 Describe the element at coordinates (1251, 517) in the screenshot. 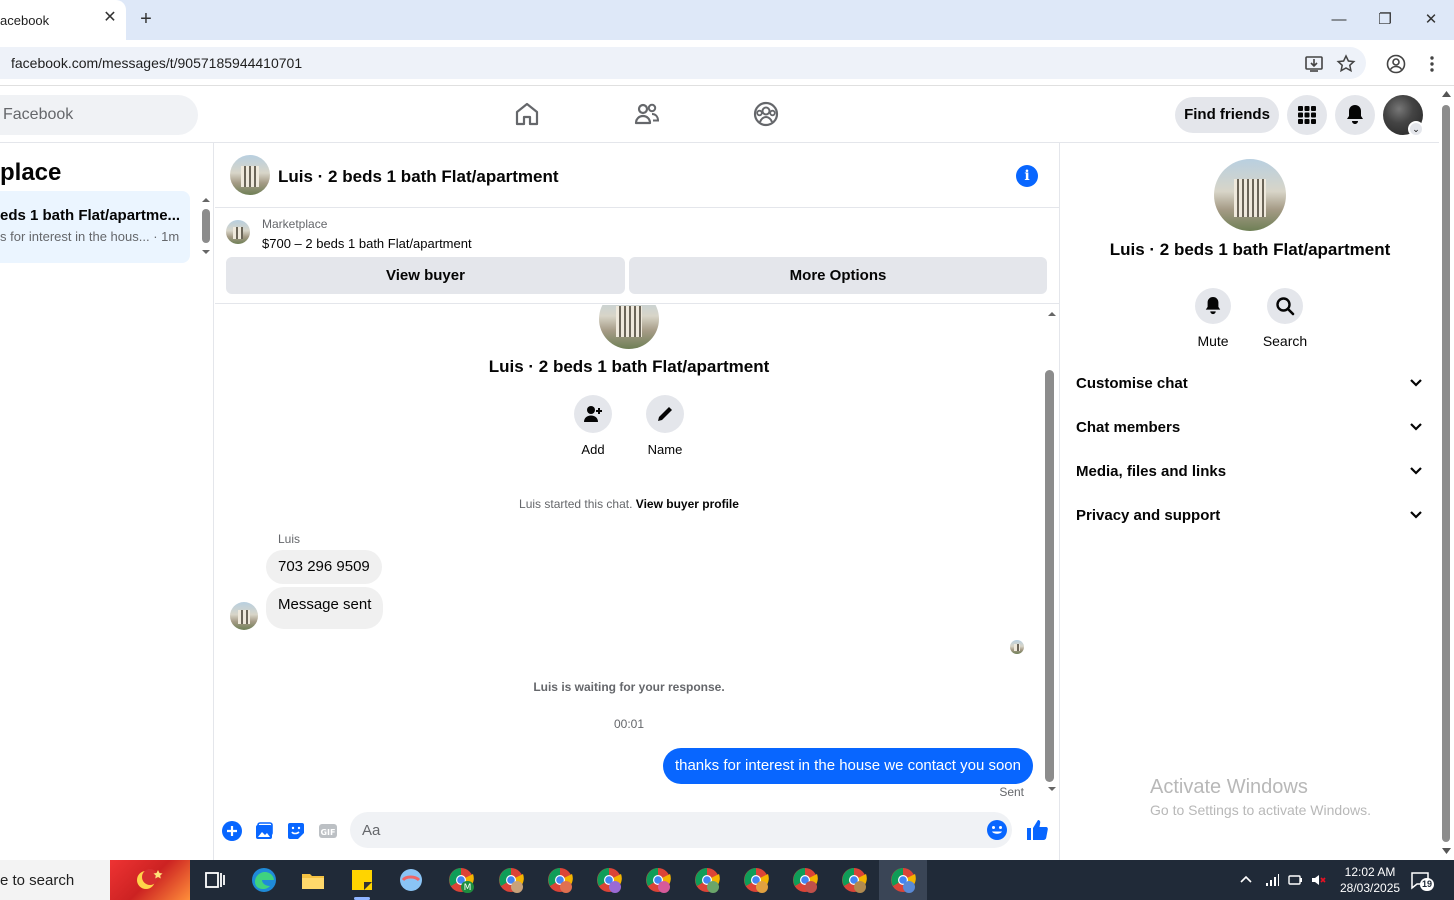

I see `privacy-support-section: Privacy and support` at that location.